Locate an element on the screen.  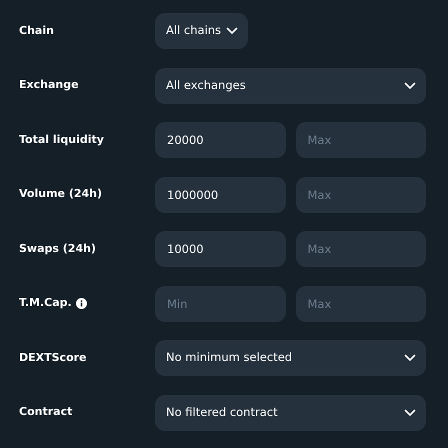
input-field: 1000000 is located at coordinates (220, 194).